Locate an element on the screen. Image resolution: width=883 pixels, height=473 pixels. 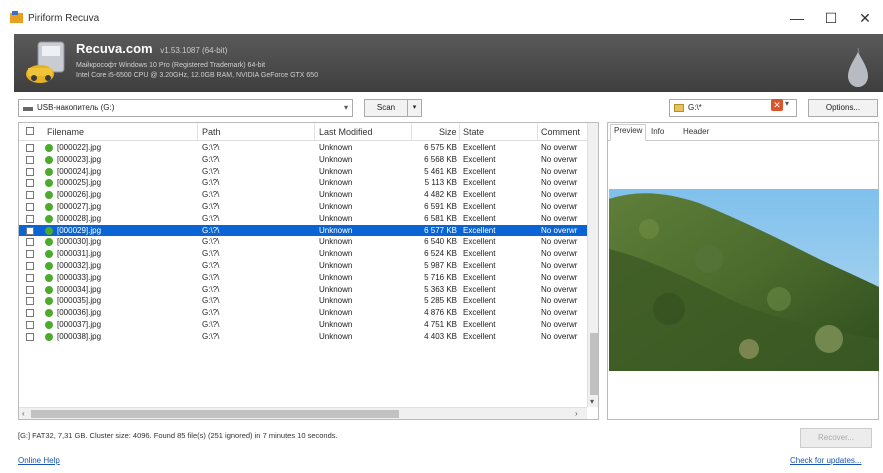
close-button: ✕ is located at coordinates (865, 18).